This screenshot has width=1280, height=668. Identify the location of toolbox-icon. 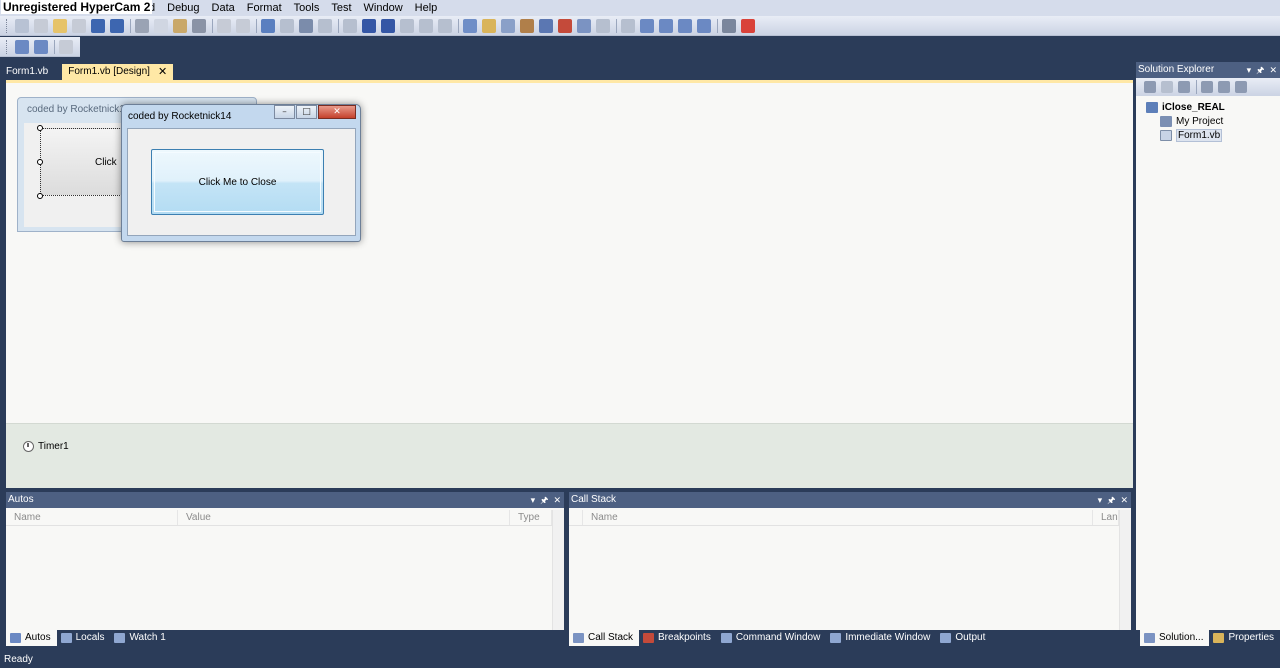
(546, 25).